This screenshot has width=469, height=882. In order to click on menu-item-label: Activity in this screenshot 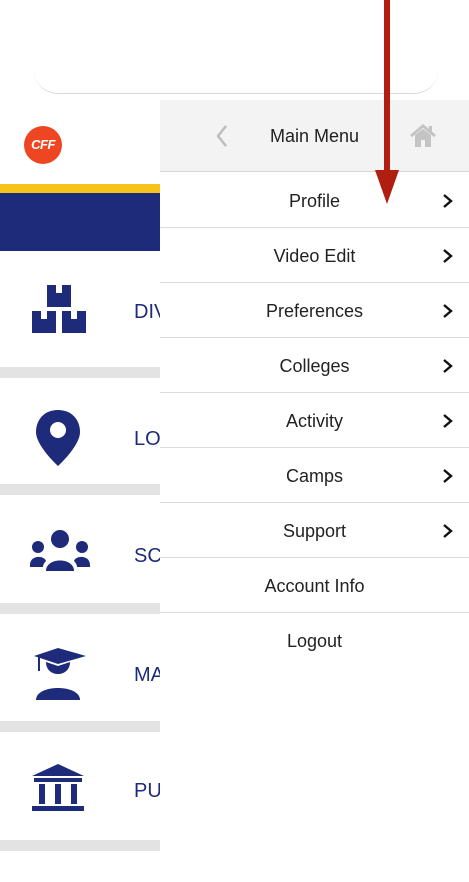, I will do `click(314, 421)`.